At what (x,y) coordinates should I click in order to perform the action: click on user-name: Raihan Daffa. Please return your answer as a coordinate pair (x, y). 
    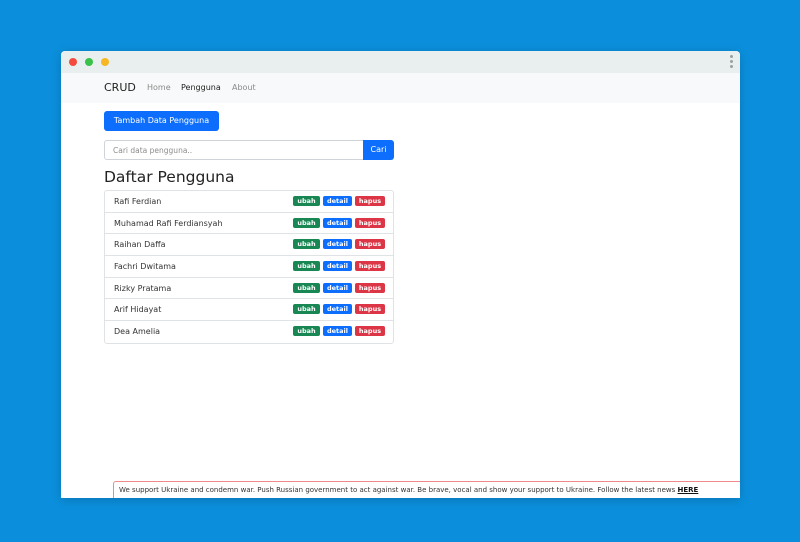
    Looking at the image, I should click on (140, 245).